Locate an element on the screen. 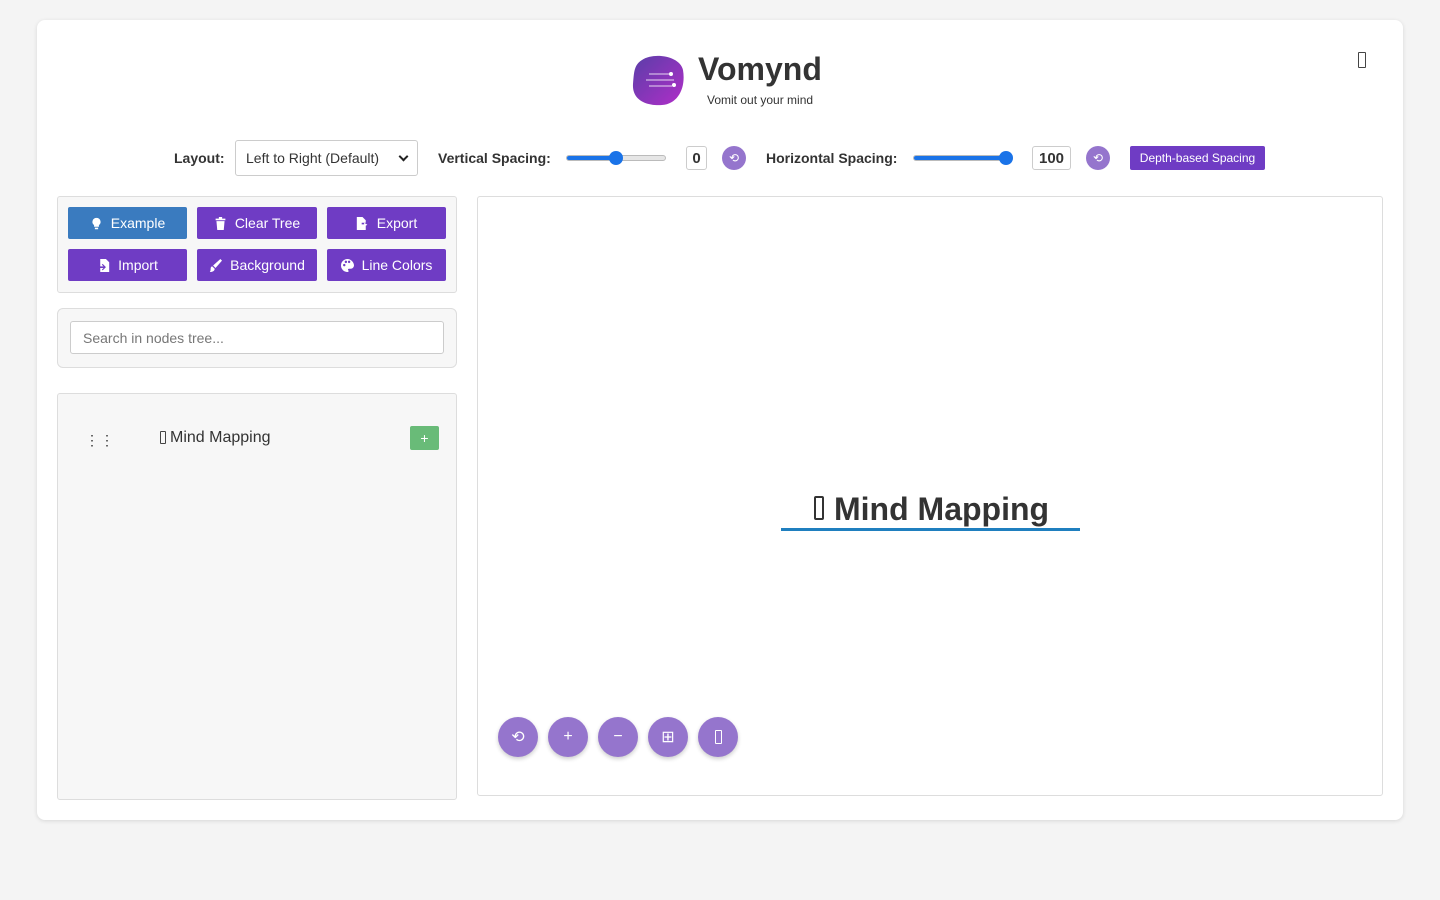  tree-node-label: Mind Mapping is located at coordinates (220, 438).